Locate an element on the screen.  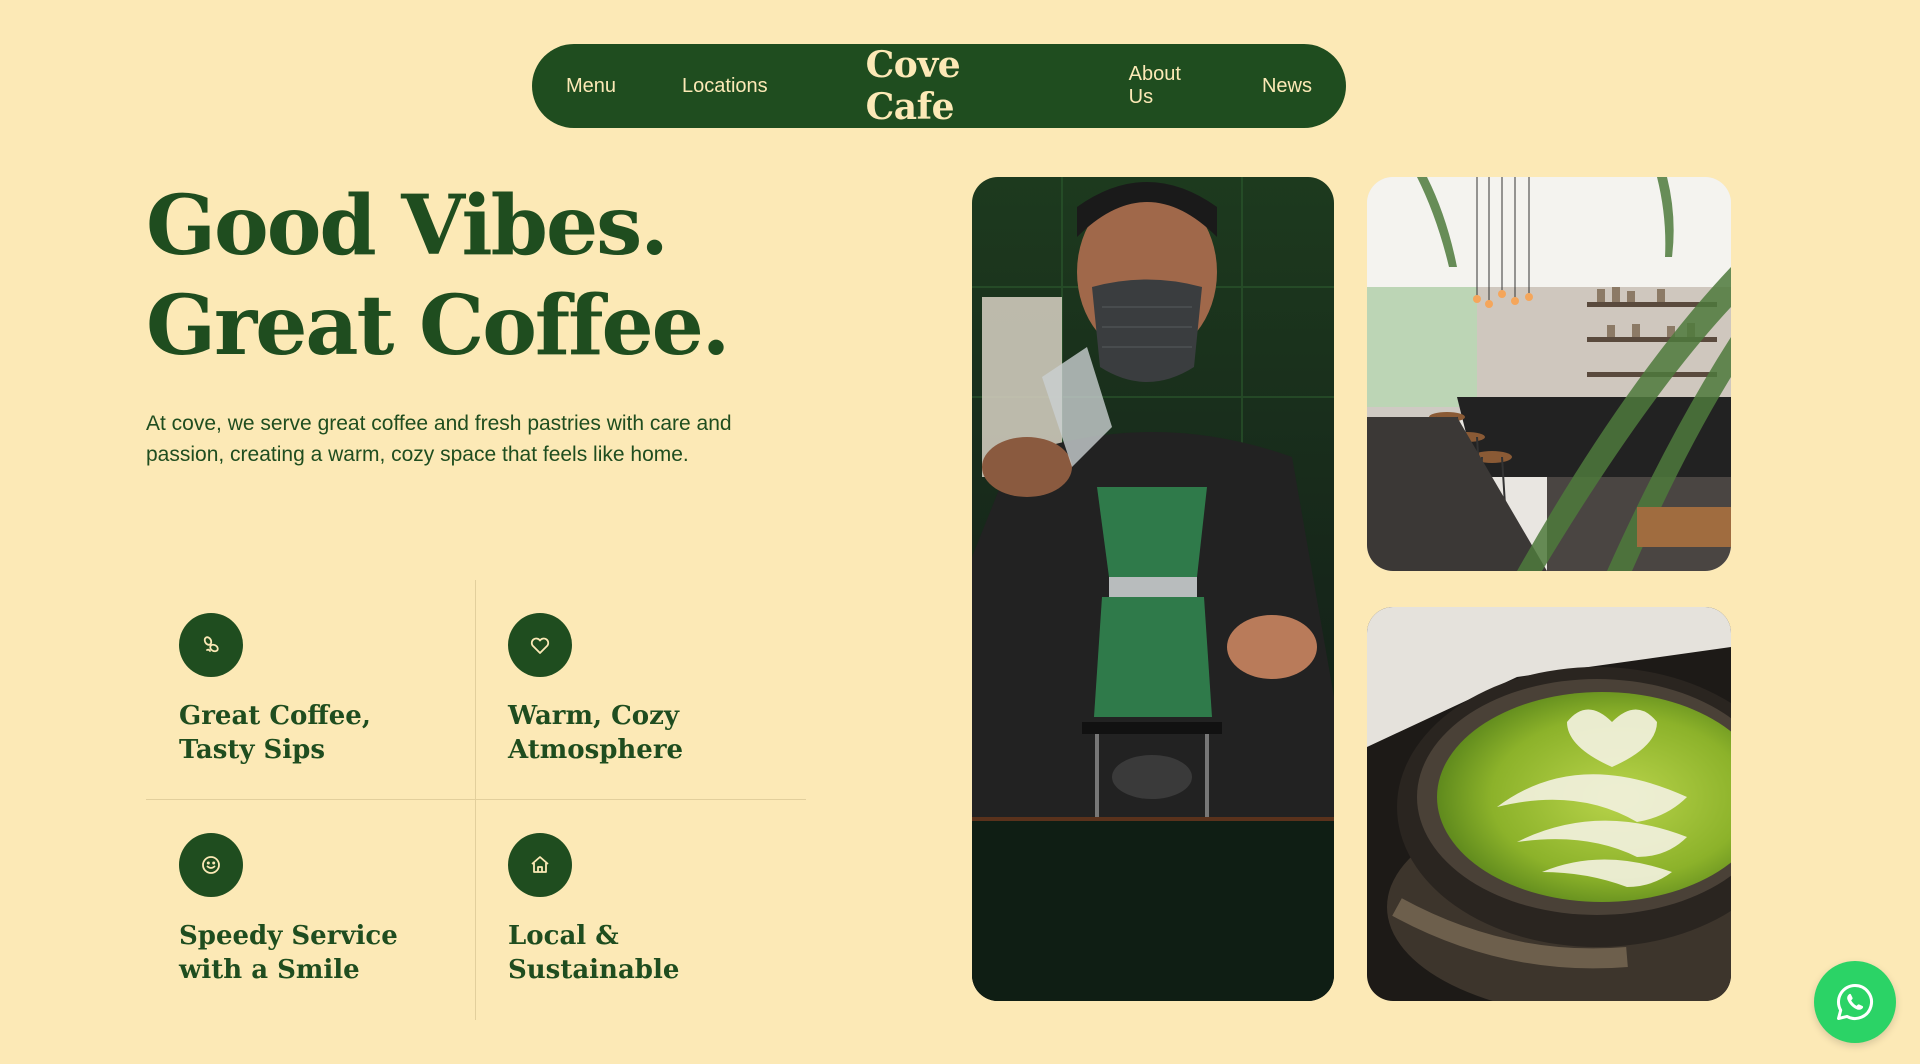
main-nav: Menu Locations Cove Cafe About Us News is located at coordinates (939, 86).